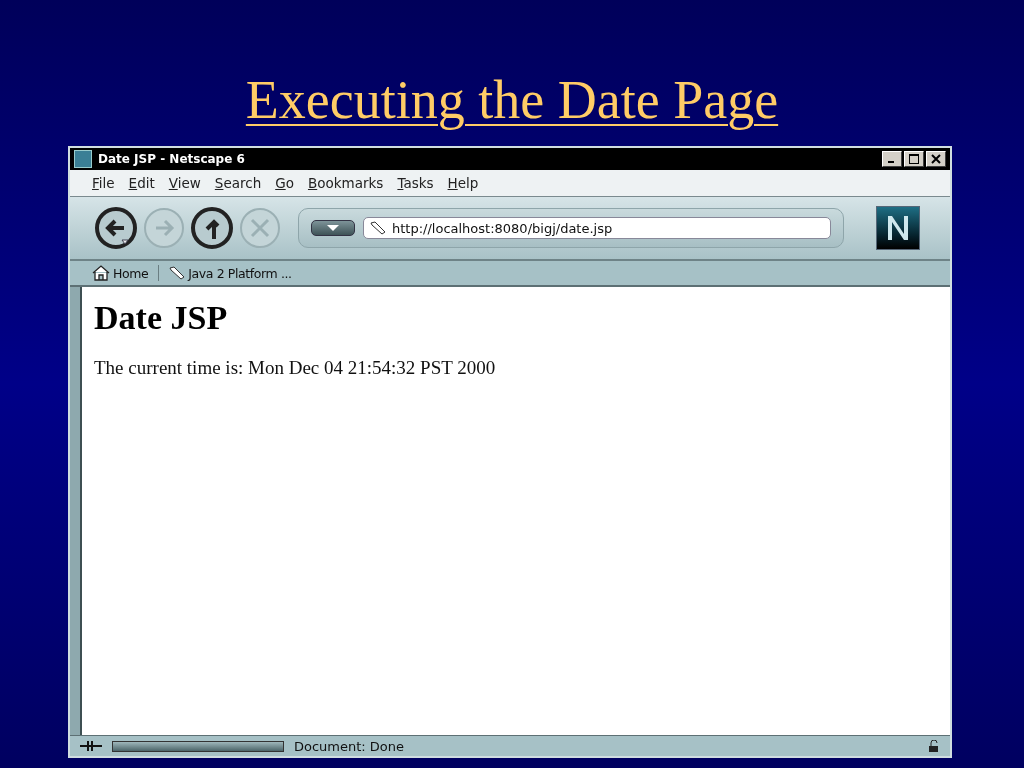  I want to click on bookmark-button: Home, so click(120, 273).